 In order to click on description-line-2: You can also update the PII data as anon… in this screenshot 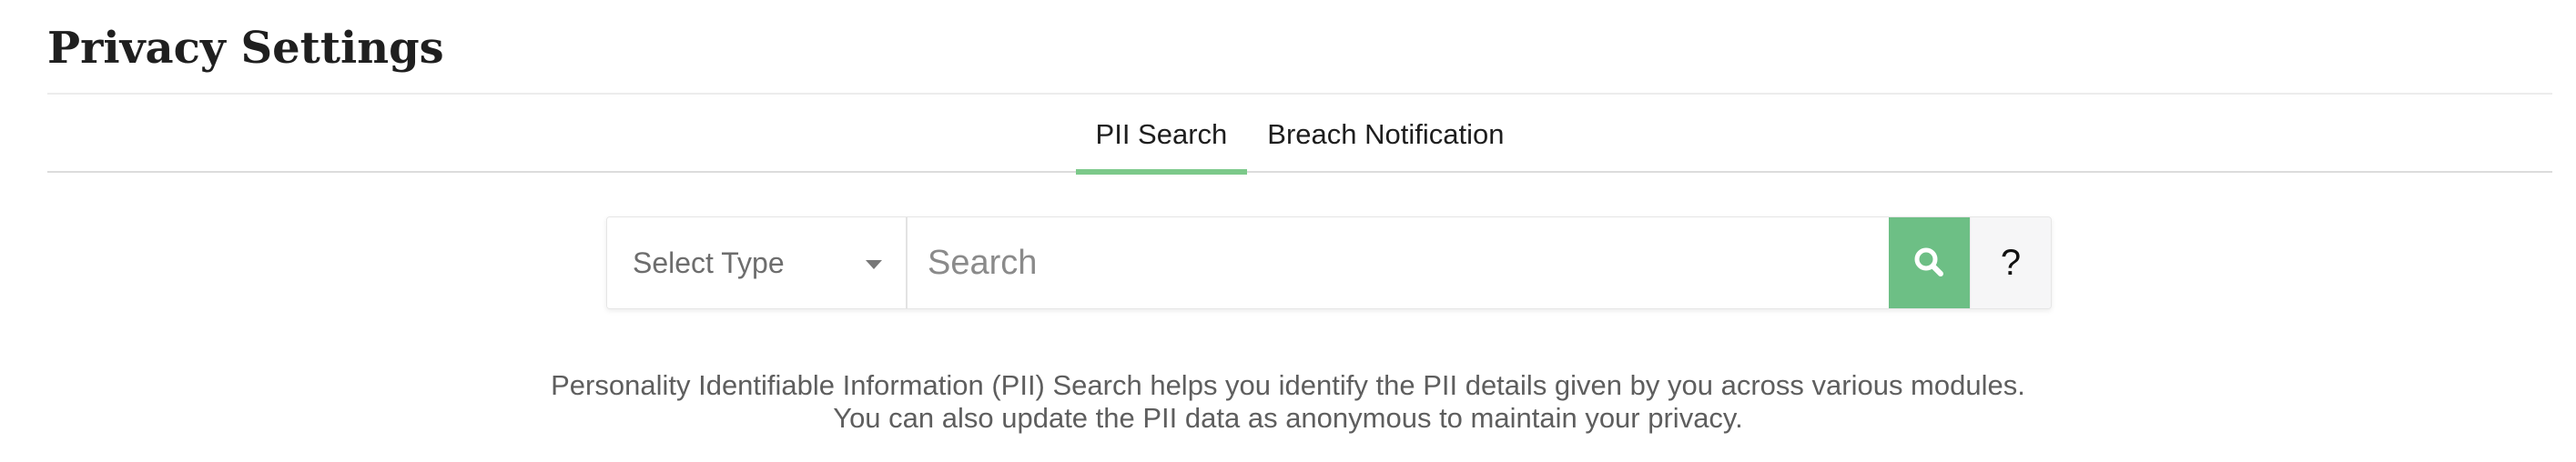, I will do `click(1288, 418)`.